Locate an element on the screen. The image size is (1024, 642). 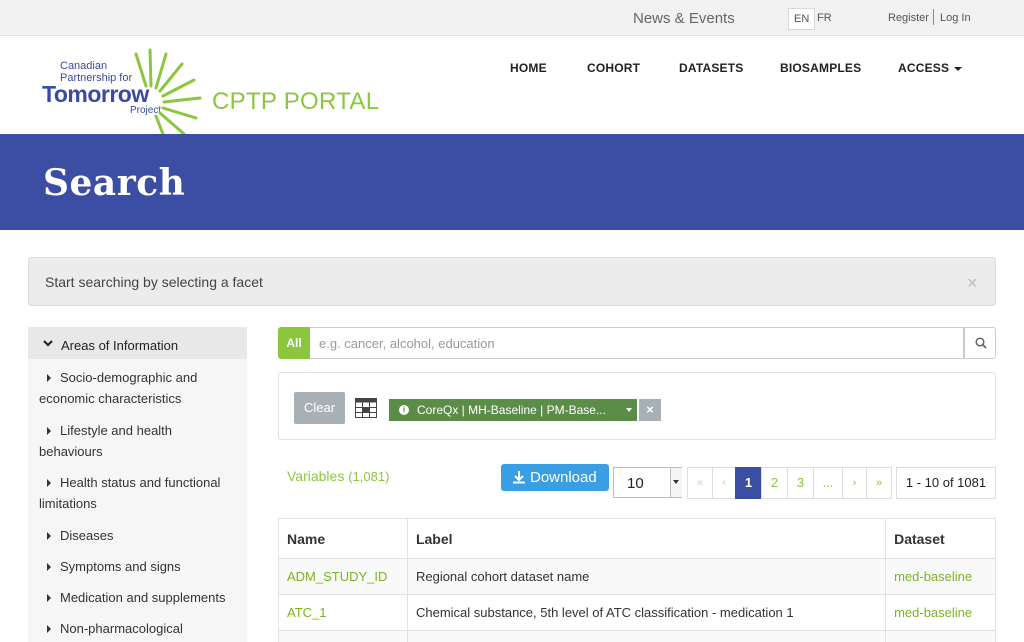
variables-label: Variables is located at coordinates (316, 476).